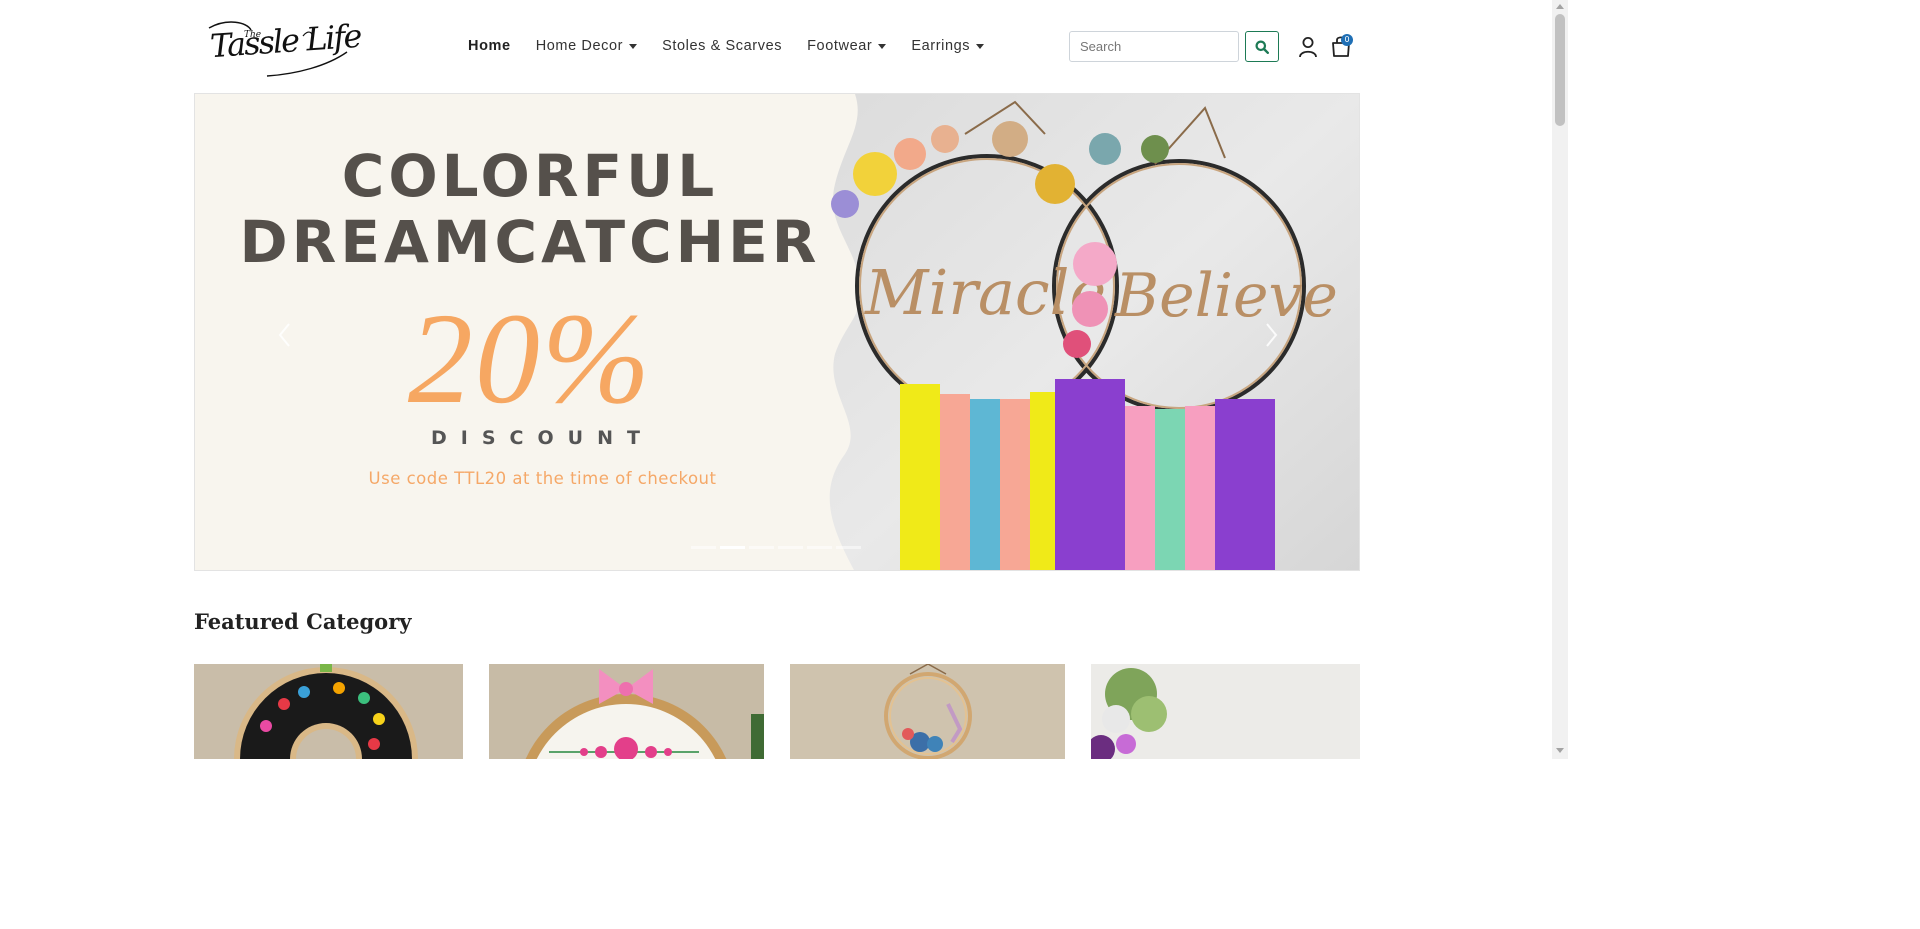 The width and height of the screenshot is (1920, 929). Describe the element at coordinates (1560, 379) in the screenshot. I see `page-scrollbar` at that location.